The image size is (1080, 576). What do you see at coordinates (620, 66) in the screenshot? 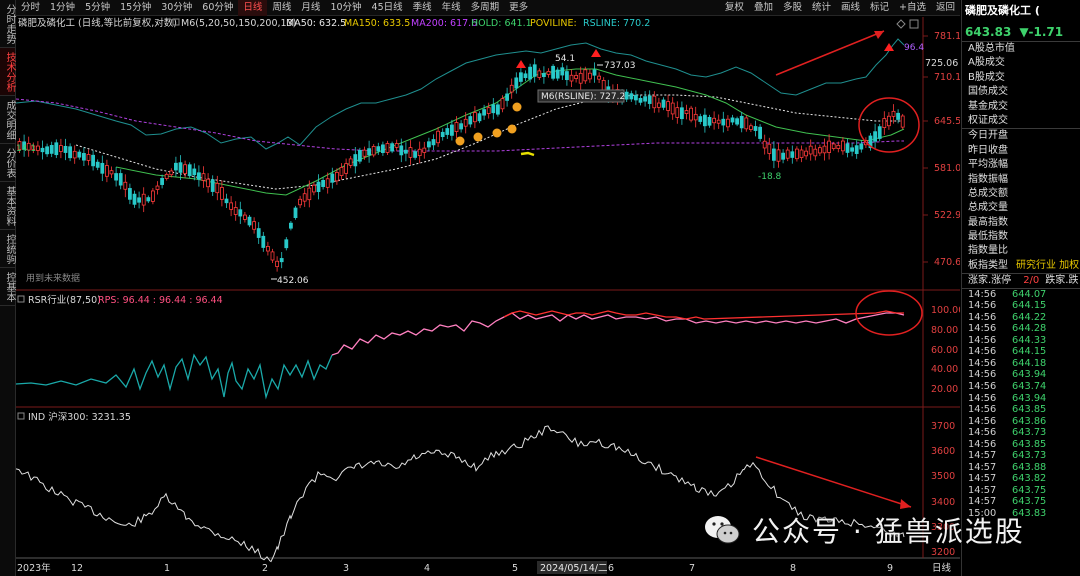
I see `high-label: 737.03` at bounding box center [620, 66].